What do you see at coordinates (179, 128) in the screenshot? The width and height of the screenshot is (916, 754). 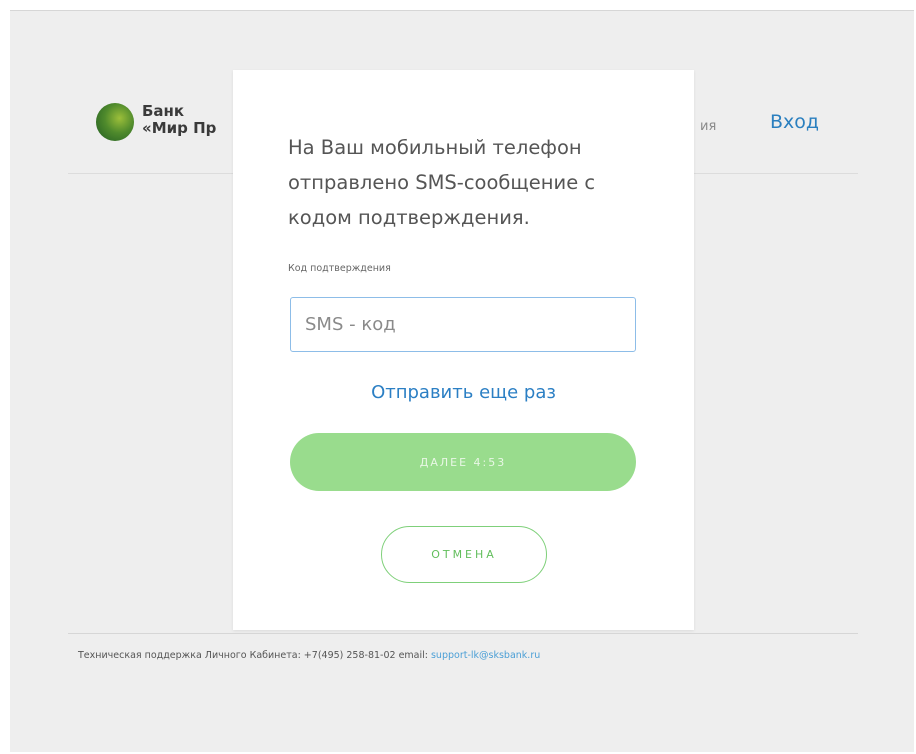 I see `bank-name-line2: «Мир Пр` at bounding box center [179, 128].